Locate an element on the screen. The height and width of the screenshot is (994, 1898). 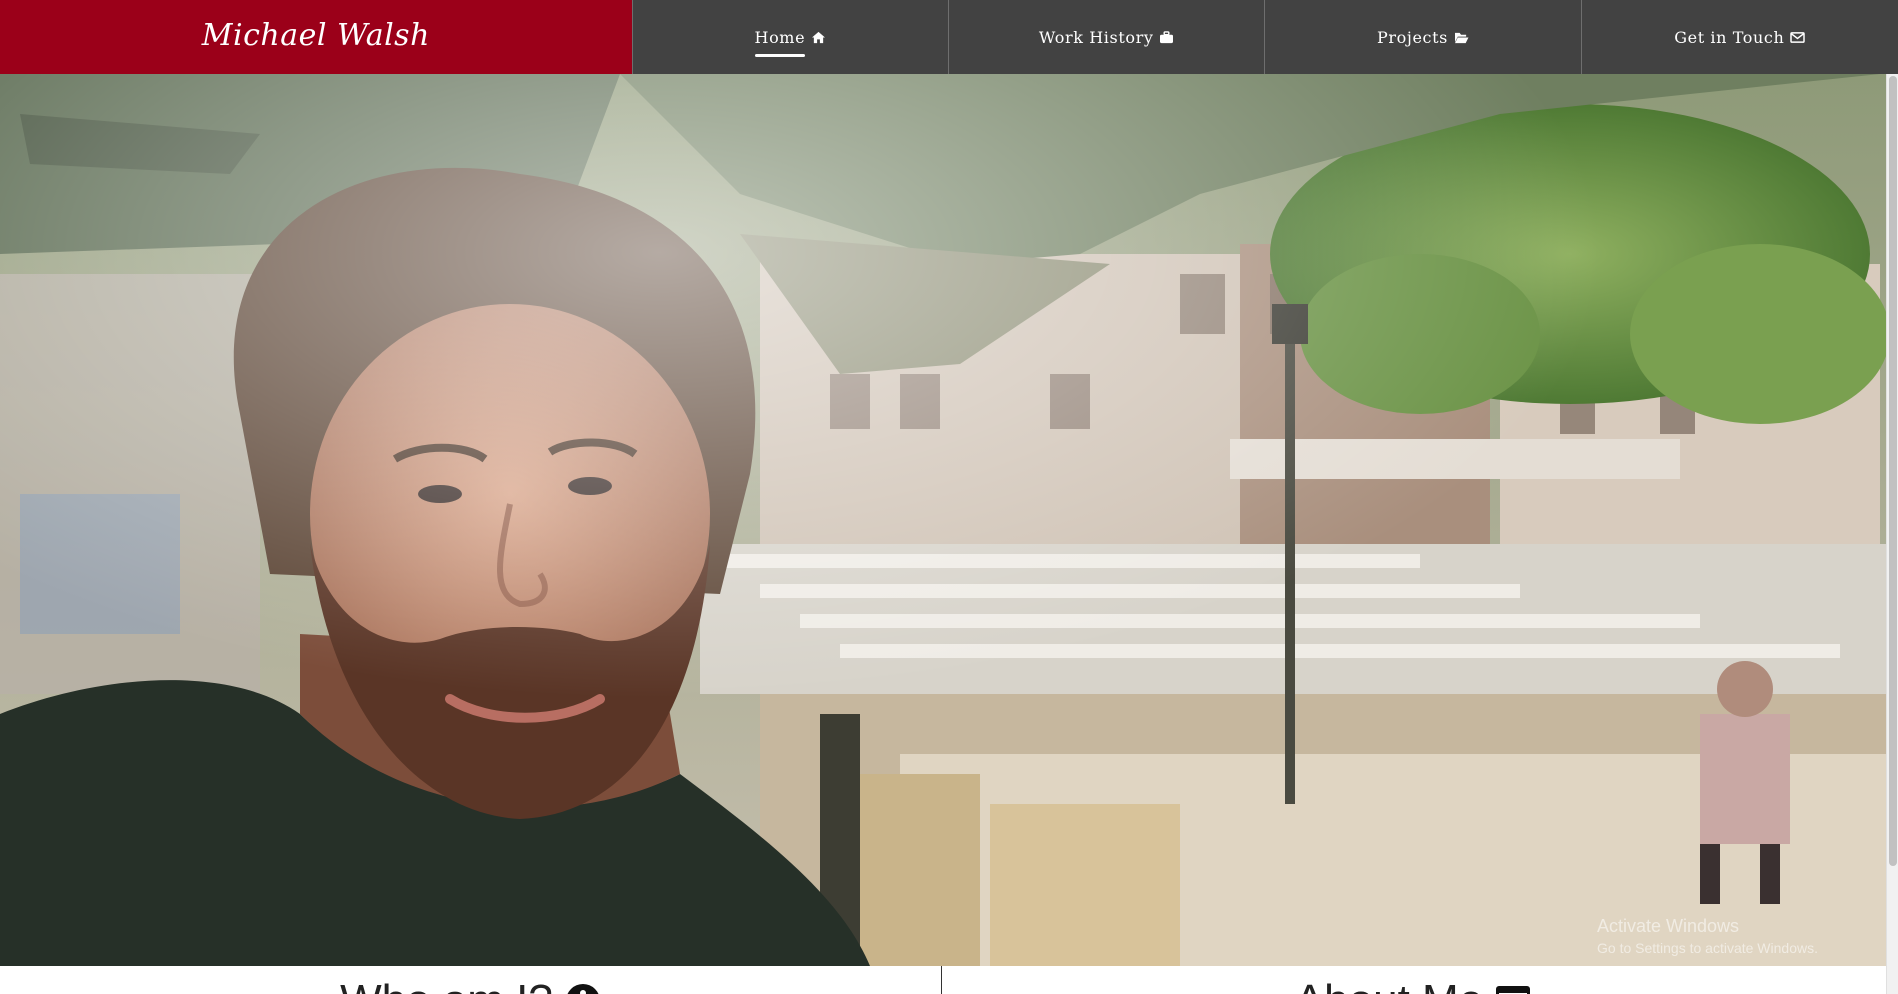
brand-name: Michael Walsh is located at coordinates (315, 35).